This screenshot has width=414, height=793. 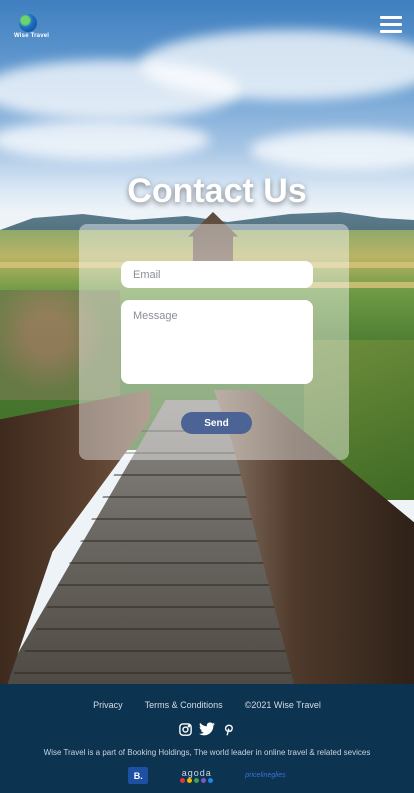 What do you see at coordinates (217, 342) in the screenshot?
I see `message-field` at bounding box center [217, 342].